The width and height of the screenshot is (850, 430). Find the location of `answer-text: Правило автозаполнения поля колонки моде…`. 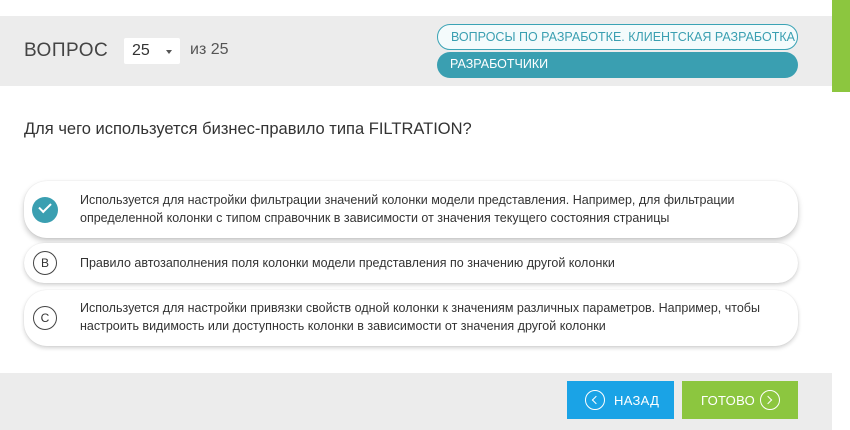

answer-text: Правило автозаполнения поля колонки моде… is located at coordinates (347, 263).